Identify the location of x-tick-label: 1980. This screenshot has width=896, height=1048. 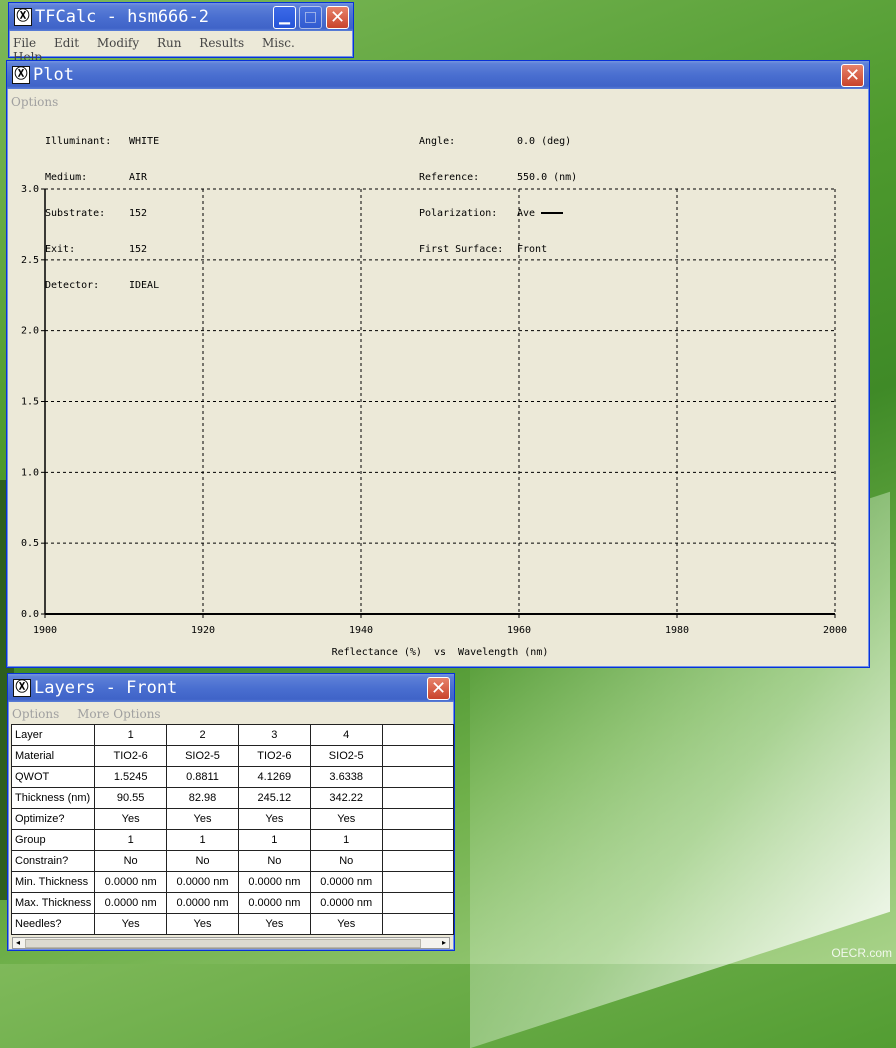
(677, 630).